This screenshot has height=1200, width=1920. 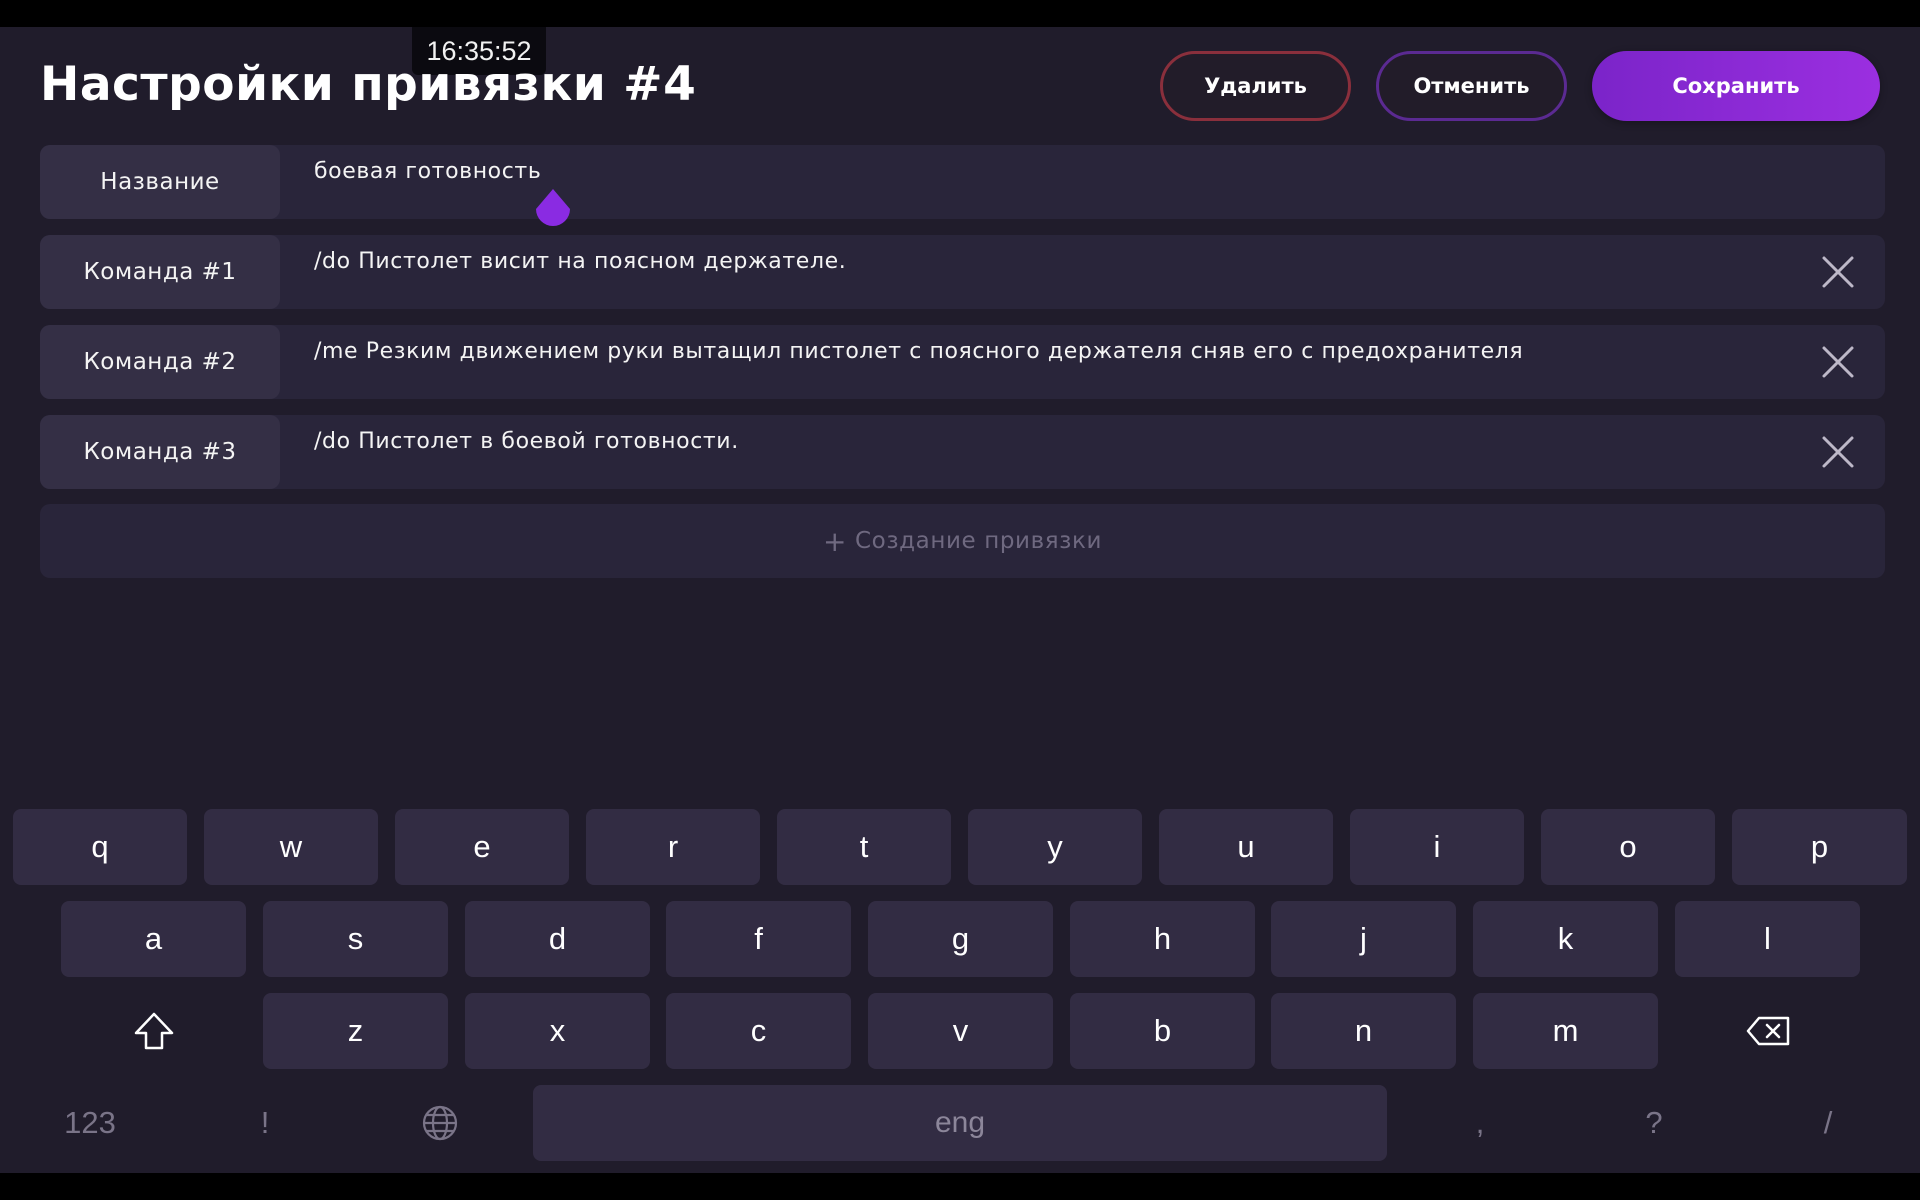 What do you see at coordinates (758, 939) in the screenshot?
I see `key-f: f` at bounding box center [758, 939].